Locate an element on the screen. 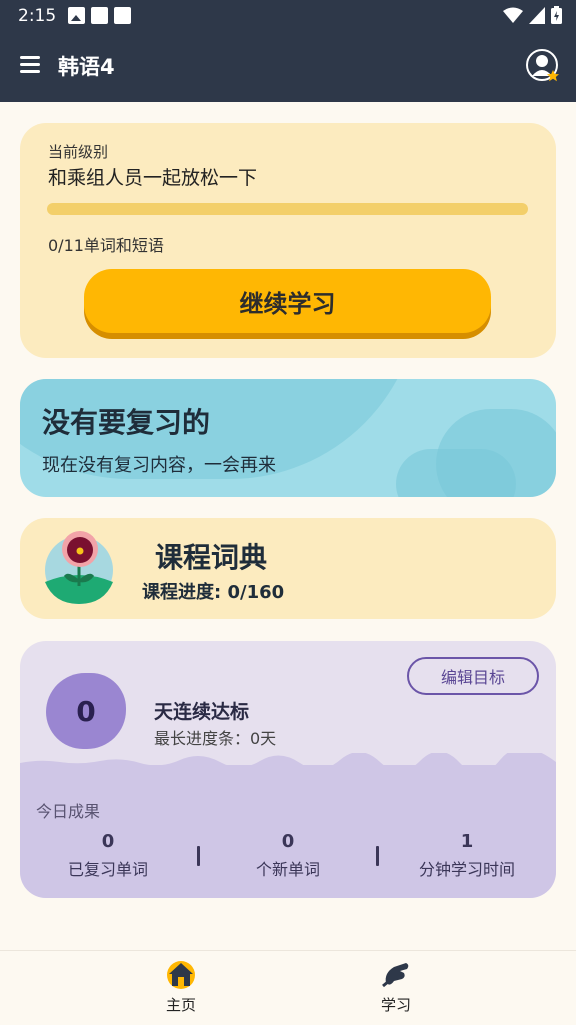 The width and height of the screenshot is (576, 1025). nav-home: 主页 is located at coordinates (181, 987).